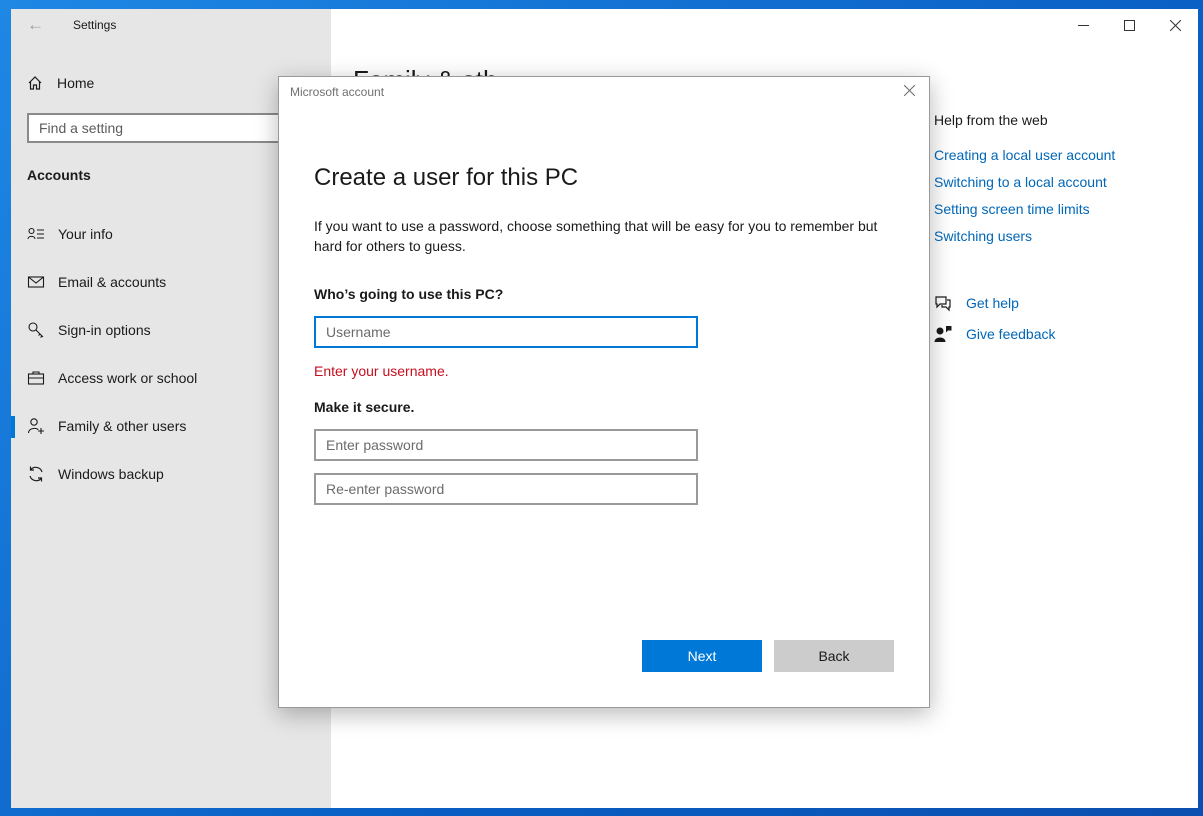 The width and height of the screenshot is (1203, 816). I want to click on sidebar-item-label: Family & other users, so click(122, 426).